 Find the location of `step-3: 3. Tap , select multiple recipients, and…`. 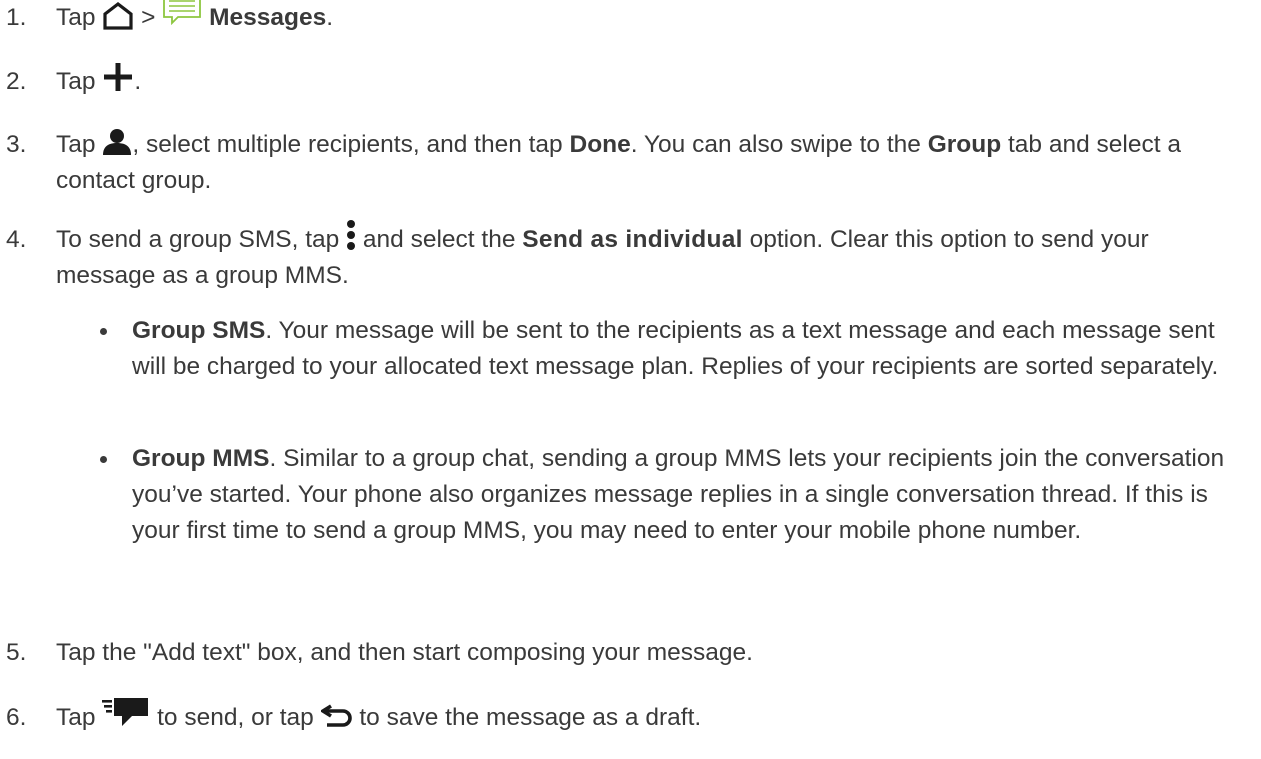

step-3: 3. Tap , select multiple recipients, and… is located at coordinates (623, 163).